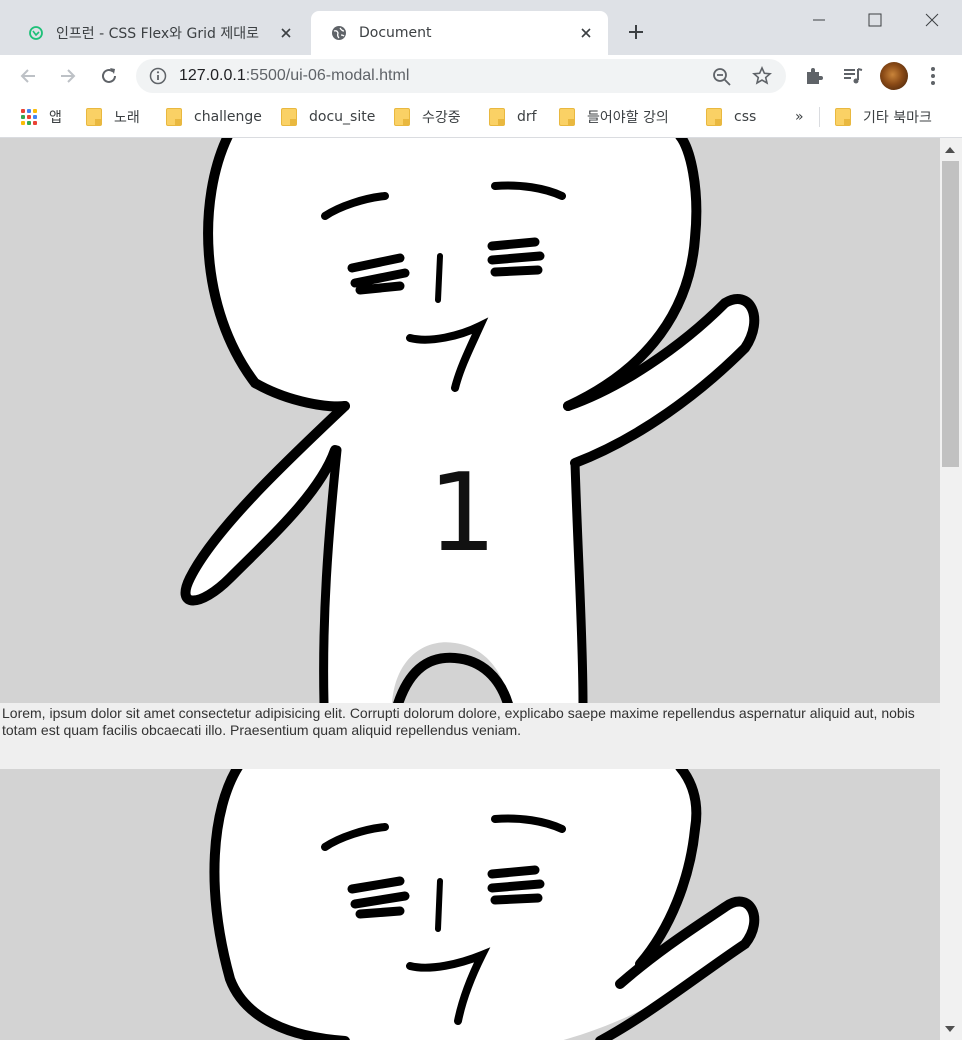 This screenshot has width=962, height=1040. What do you see at coordinates (41, 117) in the screenshot?
I see `bookmark-apps: 앱` at bounding box center [41, 117].